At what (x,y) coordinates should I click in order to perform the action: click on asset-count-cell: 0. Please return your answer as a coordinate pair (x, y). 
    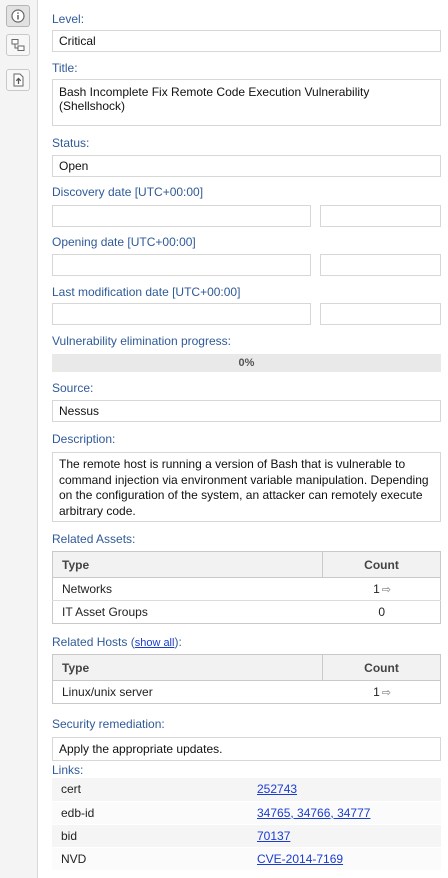
    Looking at the image, I should click on (381, 612).